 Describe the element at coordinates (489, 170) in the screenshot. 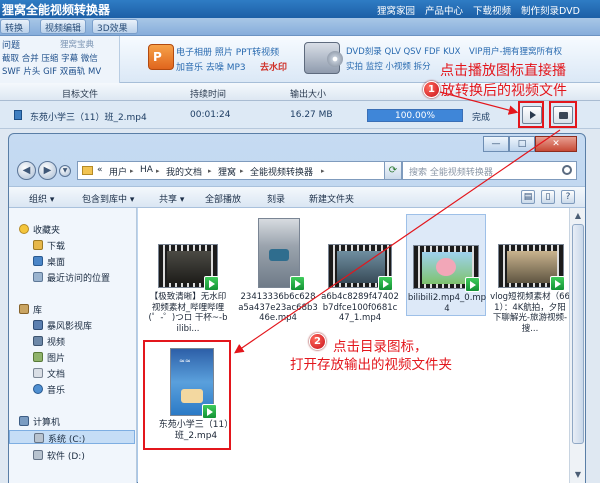

I see `search-input: 搜索 全能视频转换器` at that location.